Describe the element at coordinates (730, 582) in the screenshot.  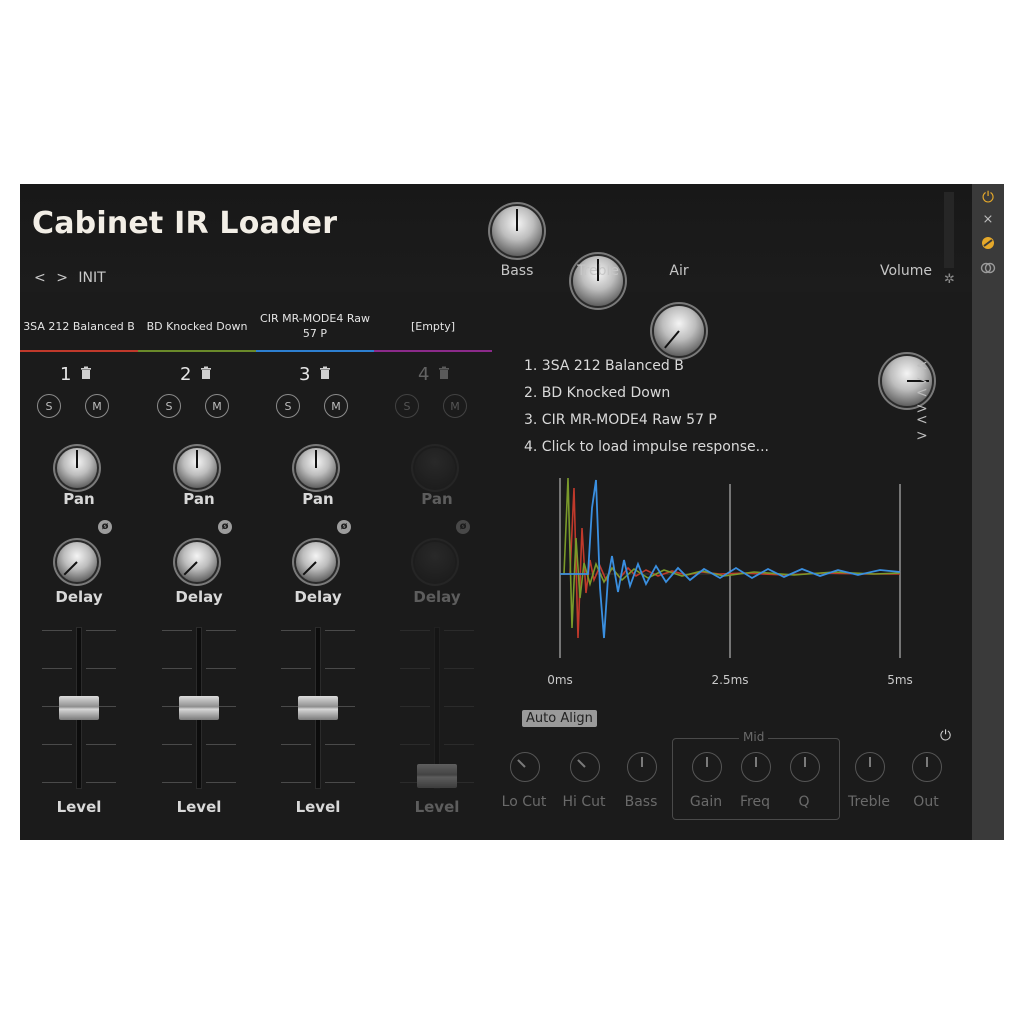
I see `impulse-response-graph: 0ms 2.5ms 5ms` at that location.